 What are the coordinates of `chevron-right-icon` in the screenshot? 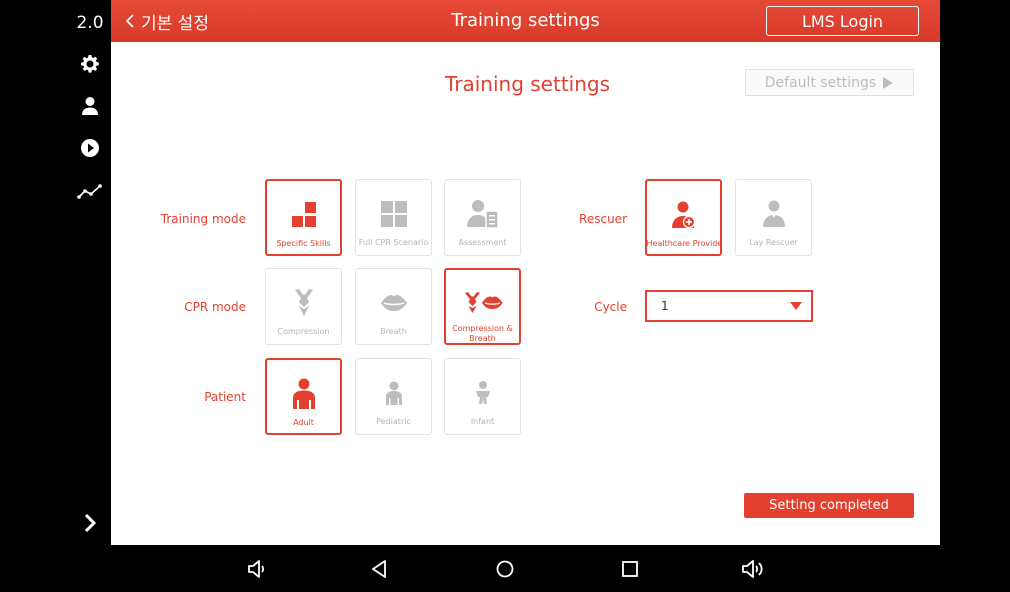 It's located at (90, 523).